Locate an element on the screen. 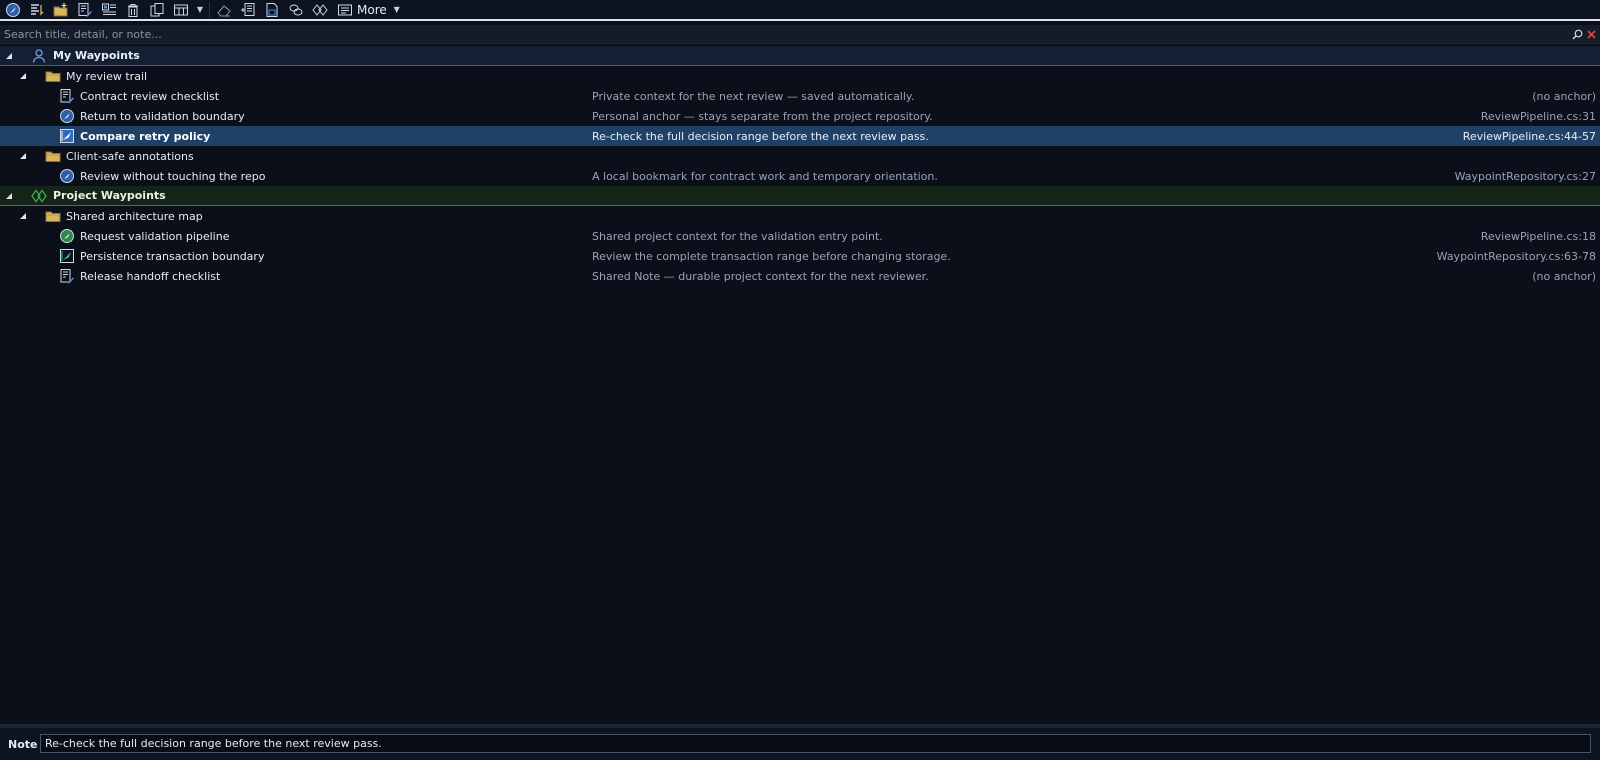 The width and height of the screenshot is (1600, 760). sort-icon is located at coordinates (37, 9).